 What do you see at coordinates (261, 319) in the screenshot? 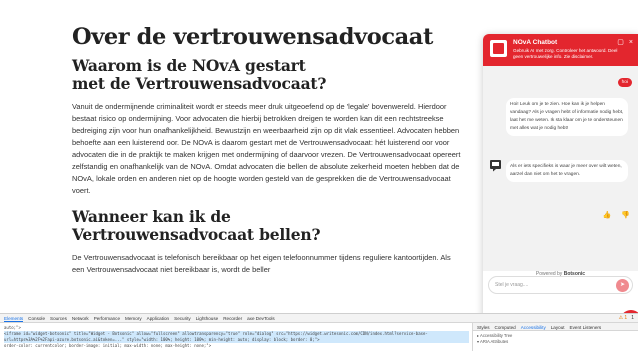
I see `tab-axe-devtools: axe DevTools` at bounding box center [261, 319].